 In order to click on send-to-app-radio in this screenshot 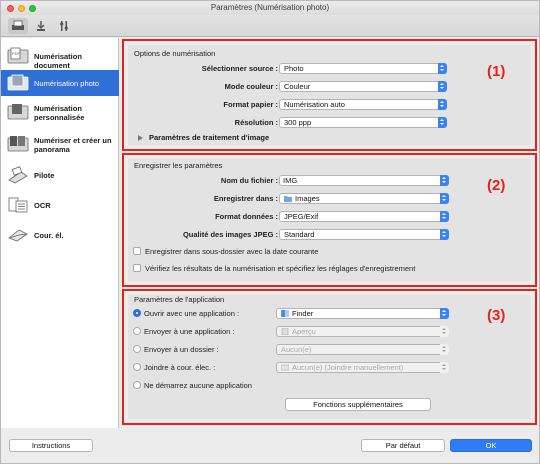, I will do `click(137, 331)`.